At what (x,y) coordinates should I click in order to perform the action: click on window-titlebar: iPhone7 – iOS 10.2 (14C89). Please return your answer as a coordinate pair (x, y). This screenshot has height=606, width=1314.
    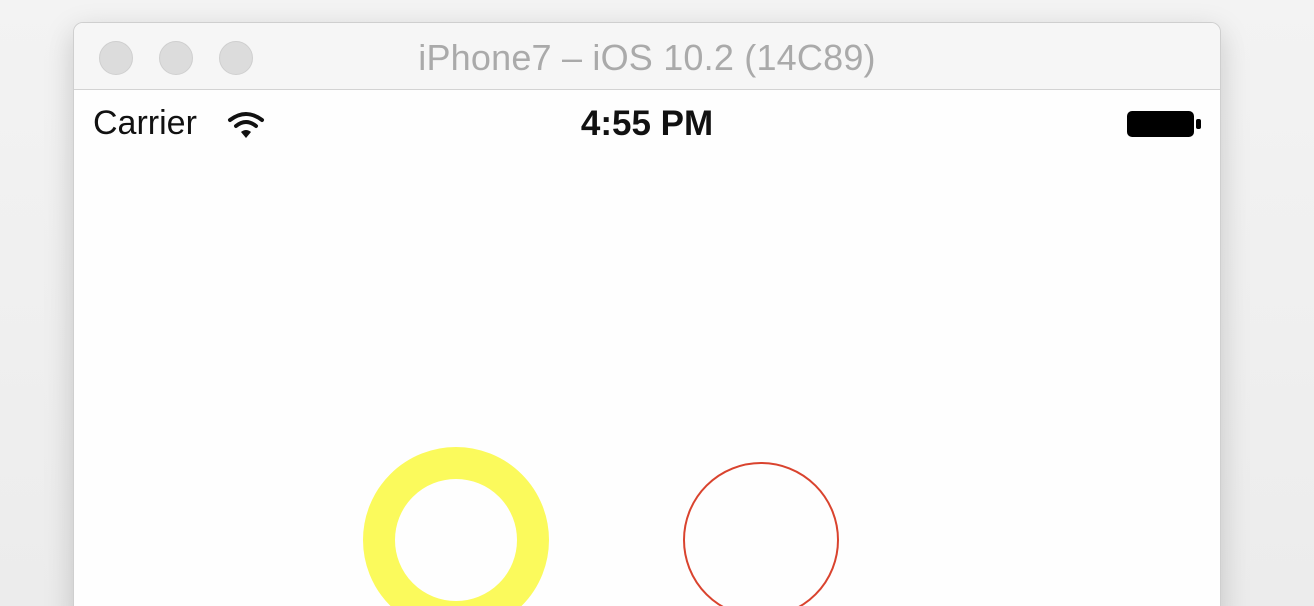
    Looking at the image, I should click on (647, 56).